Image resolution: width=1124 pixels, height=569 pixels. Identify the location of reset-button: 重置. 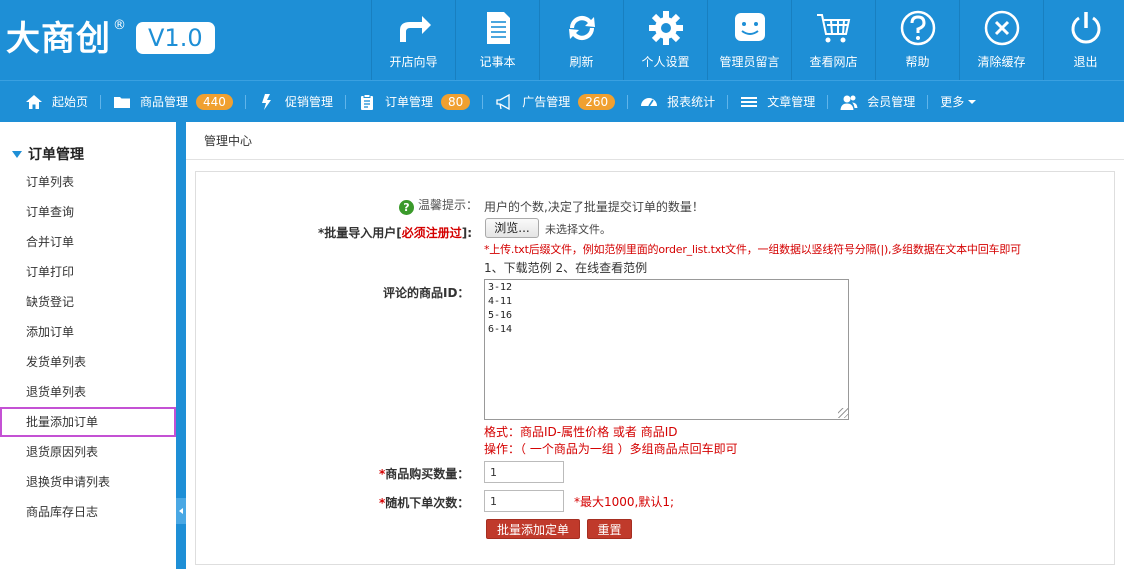
(609, 529).